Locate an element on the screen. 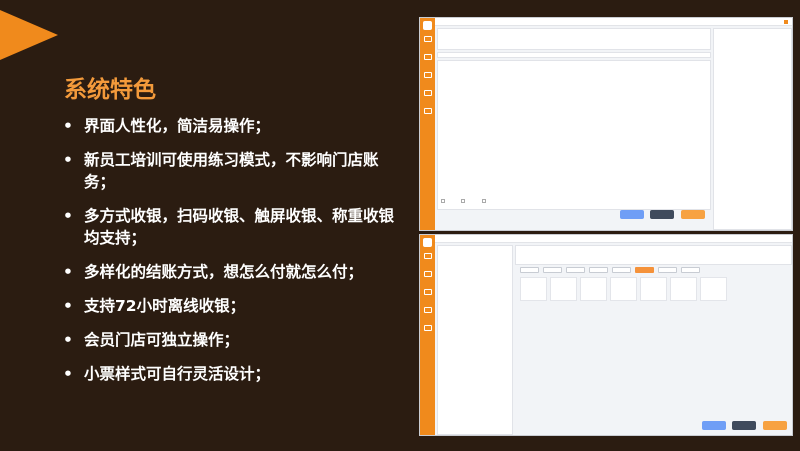 The width and height of the screenshot is (800, 451). feature-item: • 多样化的结账方式，想怎么付就怎么付； is located at coordinates (213, 272).